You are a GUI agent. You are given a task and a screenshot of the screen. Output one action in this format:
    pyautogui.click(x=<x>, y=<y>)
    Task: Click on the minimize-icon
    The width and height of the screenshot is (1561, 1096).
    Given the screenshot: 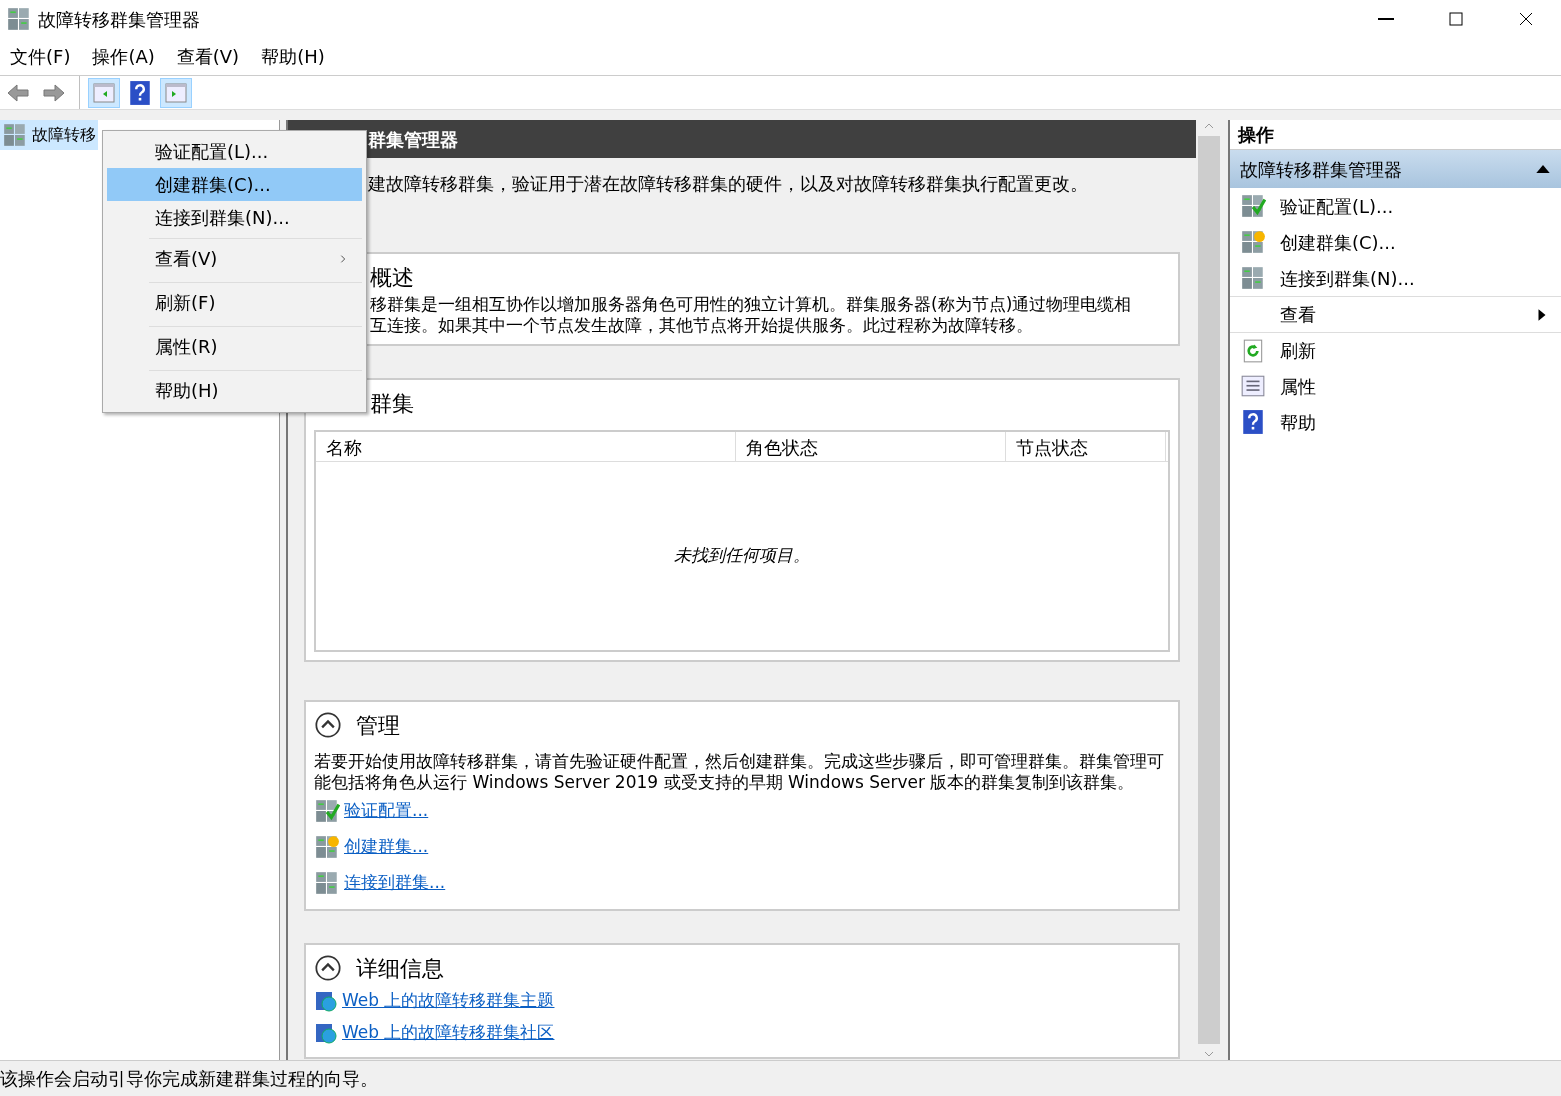 What is the action you would take?
    pyautogui.click(x=1386, y=19)
    